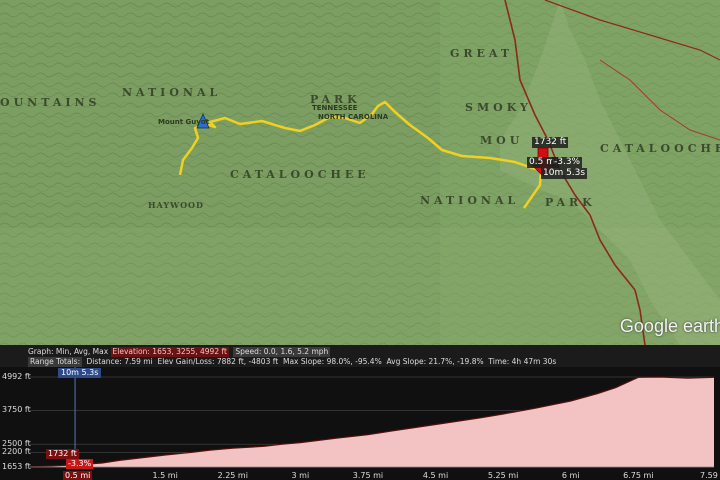 Image resolution: width=720 pixels, height=480 pixels. Describe the element at coordinates (638, 475) in the screenshot. I see `x-tick-label: 6.75 mi` at that location.